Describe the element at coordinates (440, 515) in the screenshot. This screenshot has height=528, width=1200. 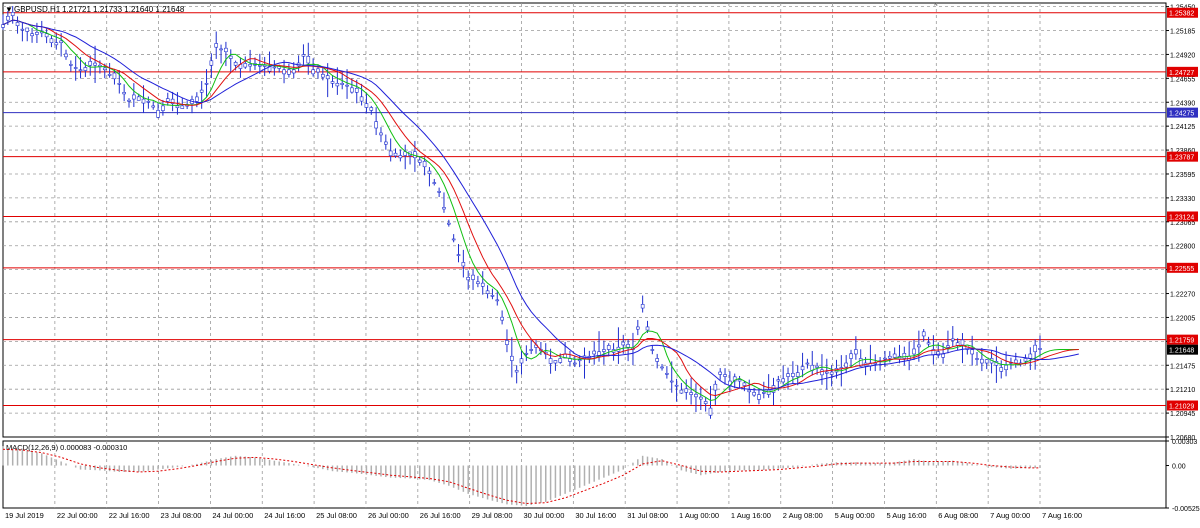
I see `x-tick-label: 26 Jul 16:00` at that location.